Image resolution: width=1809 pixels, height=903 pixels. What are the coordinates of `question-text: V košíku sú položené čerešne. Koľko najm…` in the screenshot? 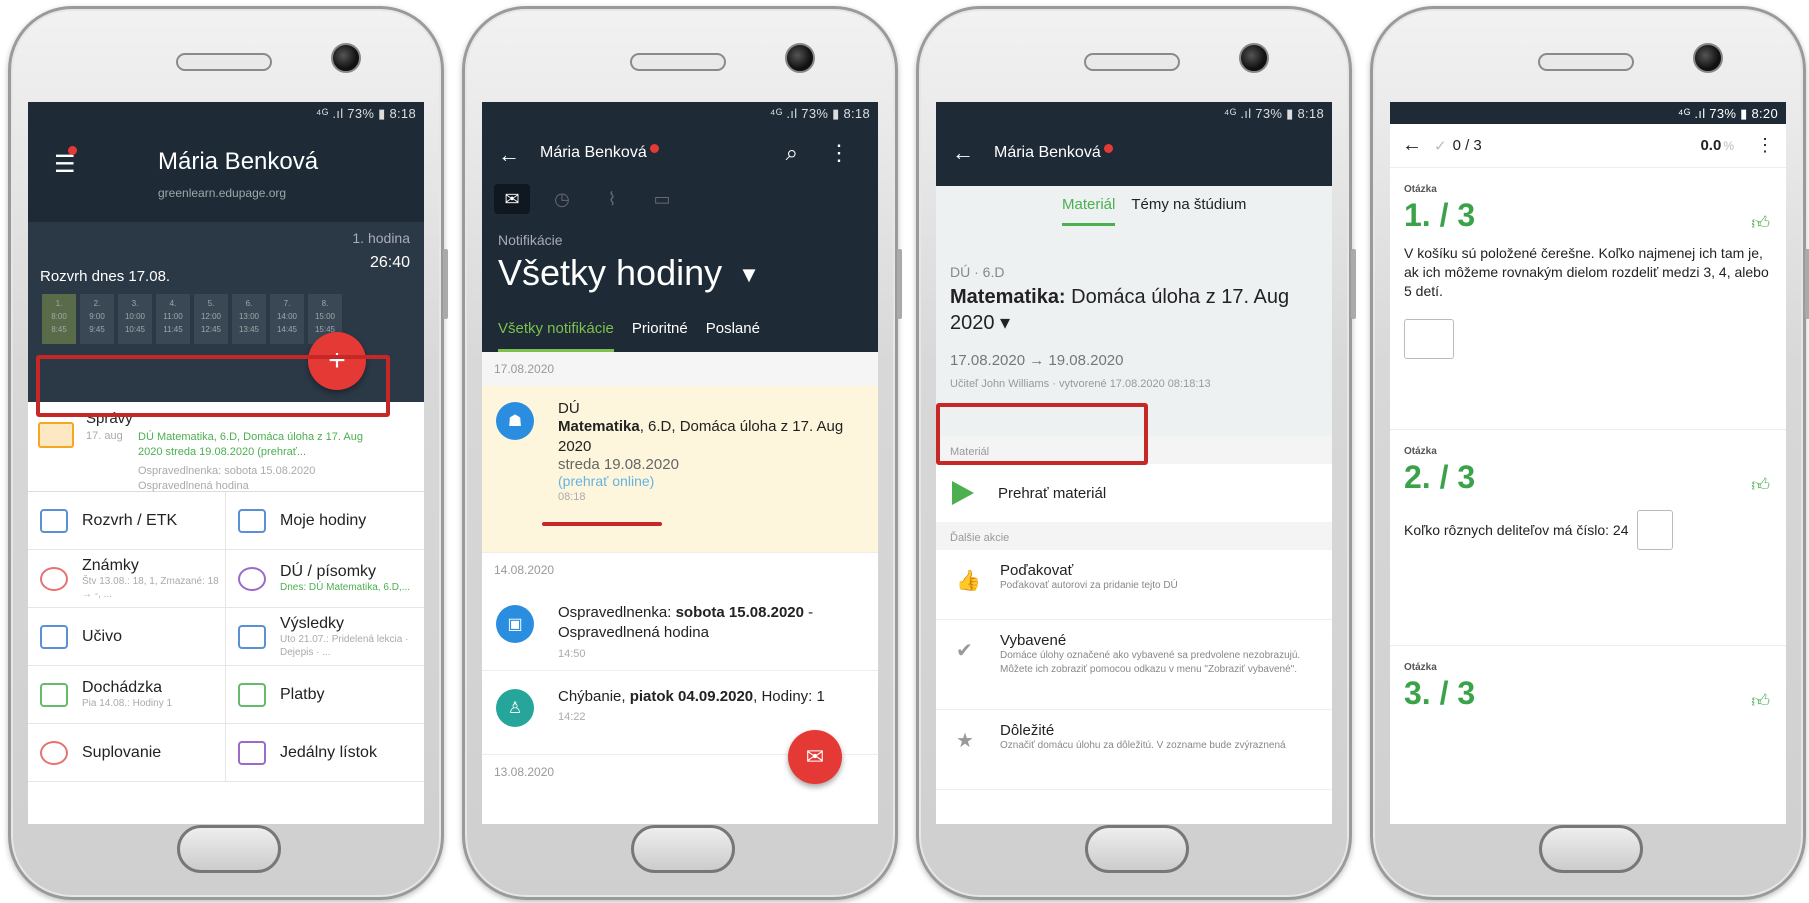 It's located at (1586, 272).